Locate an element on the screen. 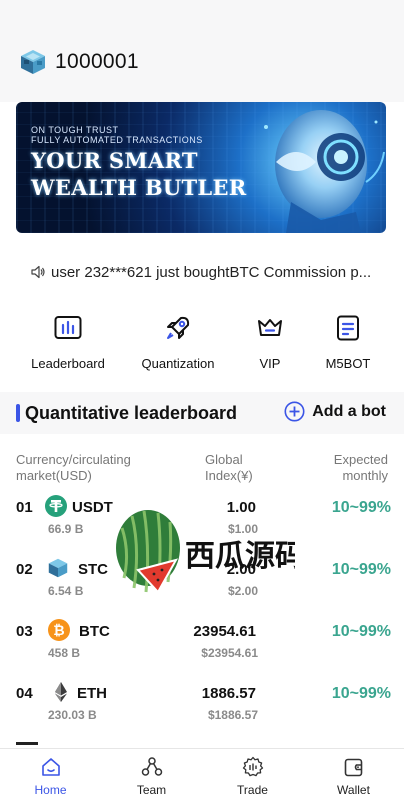  row-rank: 03 is located at coordinates (24, 631).